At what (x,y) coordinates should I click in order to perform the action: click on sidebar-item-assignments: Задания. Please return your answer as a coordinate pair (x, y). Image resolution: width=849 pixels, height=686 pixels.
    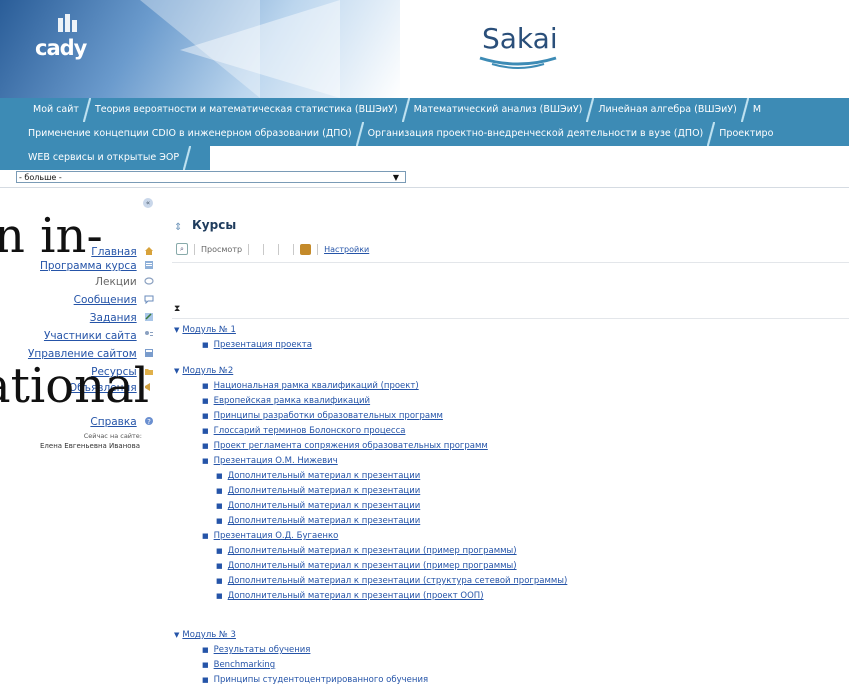
    Looking at the image, I should click on (122, 318).